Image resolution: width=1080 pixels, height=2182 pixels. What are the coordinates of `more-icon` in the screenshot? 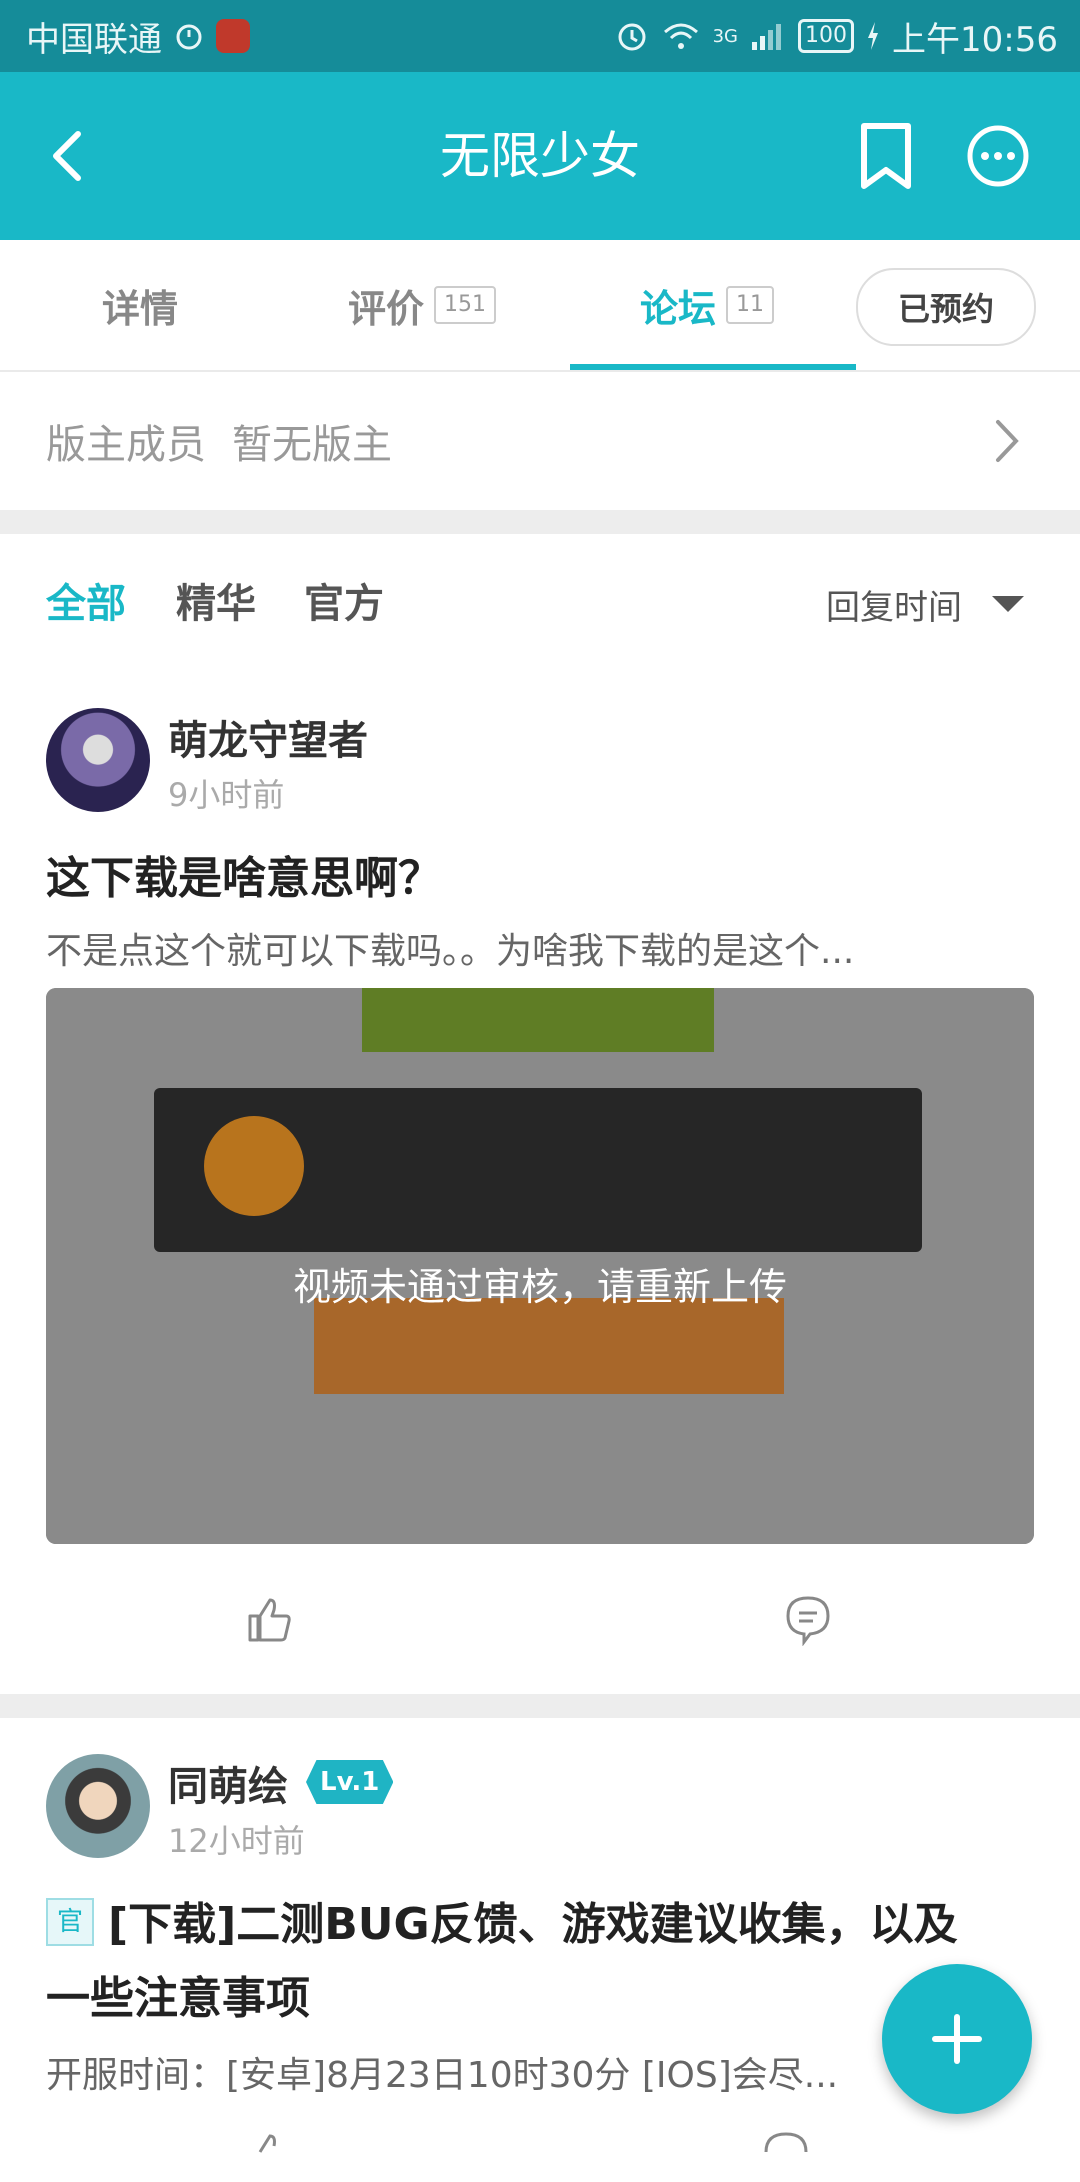 It's located at (998, 156).